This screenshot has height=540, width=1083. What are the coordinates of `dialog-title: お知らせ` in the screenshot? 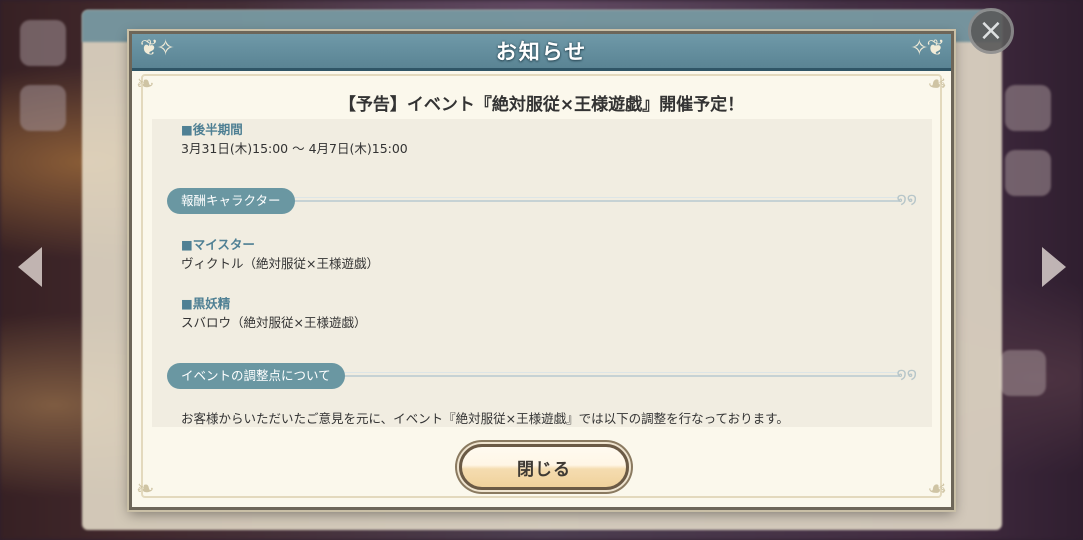 It's located at (541, 52).